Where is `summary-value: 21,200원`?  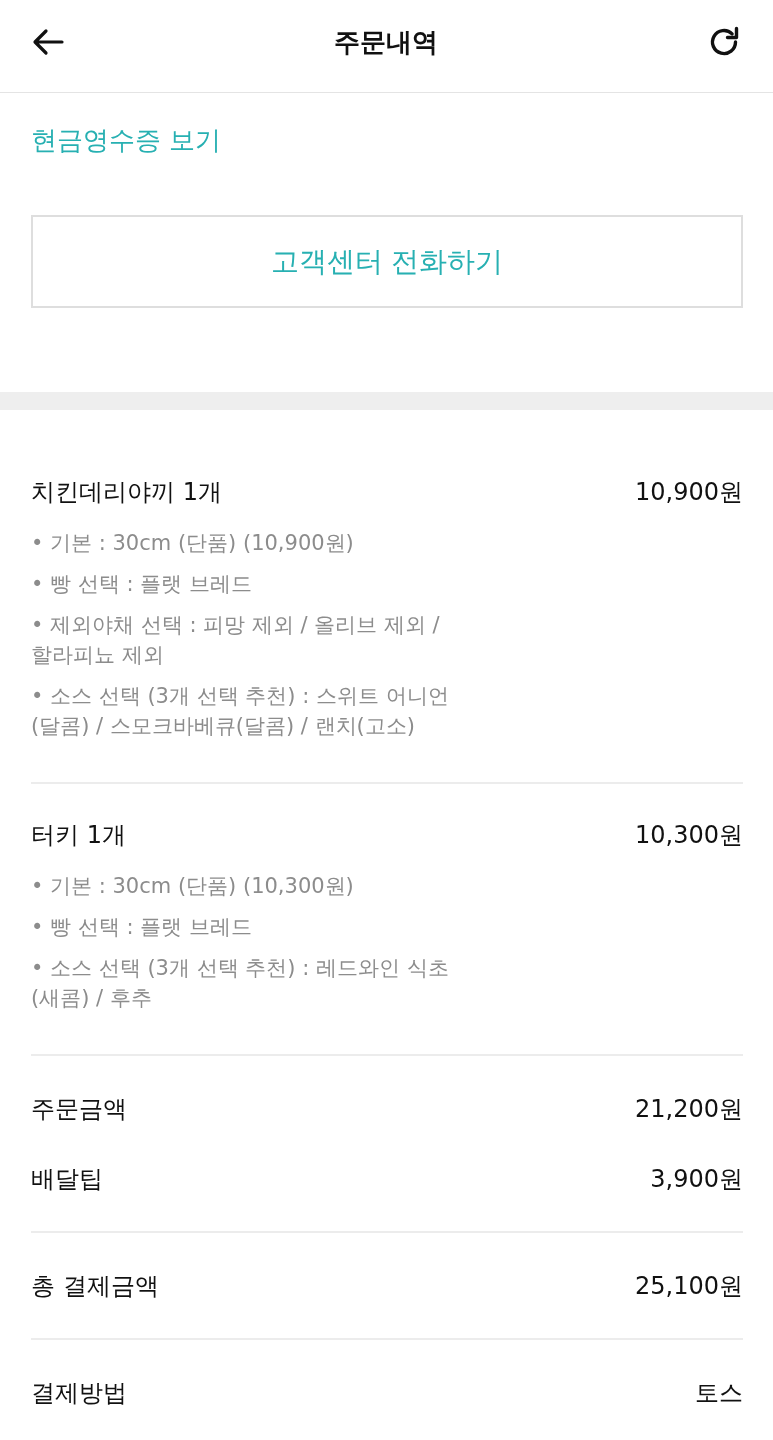 summary-value: 21,200원 is located at coordinates (689, 1109).